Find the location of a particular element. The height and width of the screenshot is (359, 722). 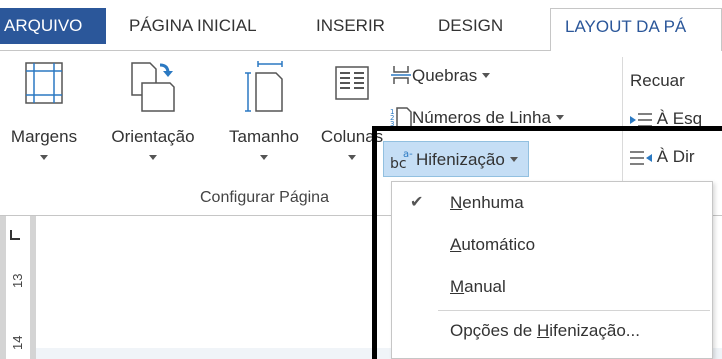

menu-item-nenhuma: ✔ Nenhuma is located at coordinates (552, 203).